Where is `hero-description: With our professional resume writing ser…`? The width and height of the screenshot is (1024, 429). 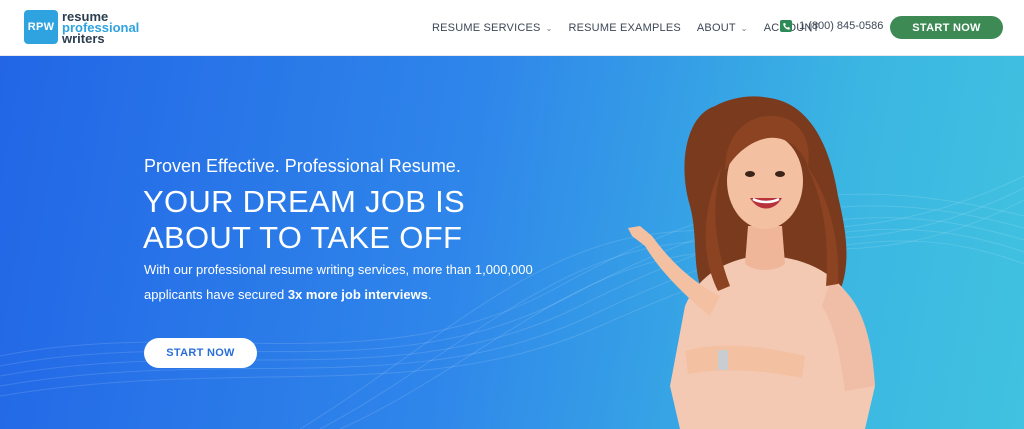
hero-description: With our professional resume writing ser… is located at coordinates (344, 282).